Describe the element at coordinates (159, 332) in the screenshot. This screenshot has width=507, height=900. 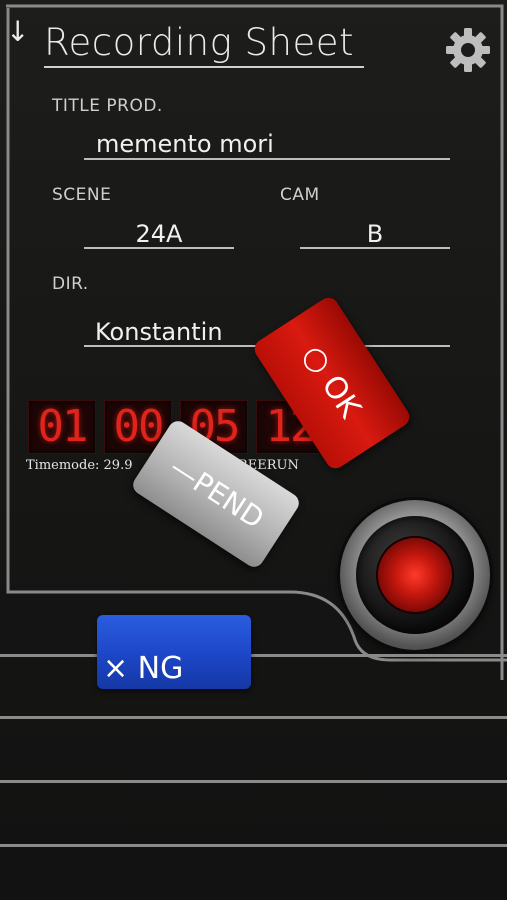
I see `dir-value: Konstantin` at that location.